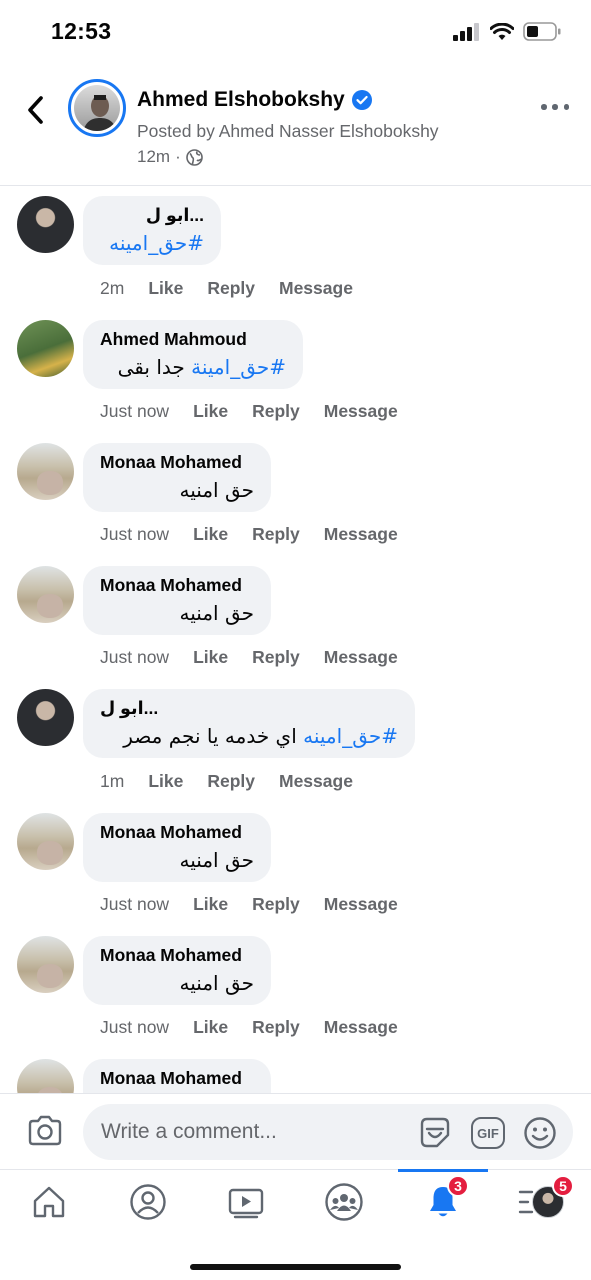 Image resolution: width=591 pixels, height=1280 pixels. I want to click on post-time: 12m, so click(153, 157).